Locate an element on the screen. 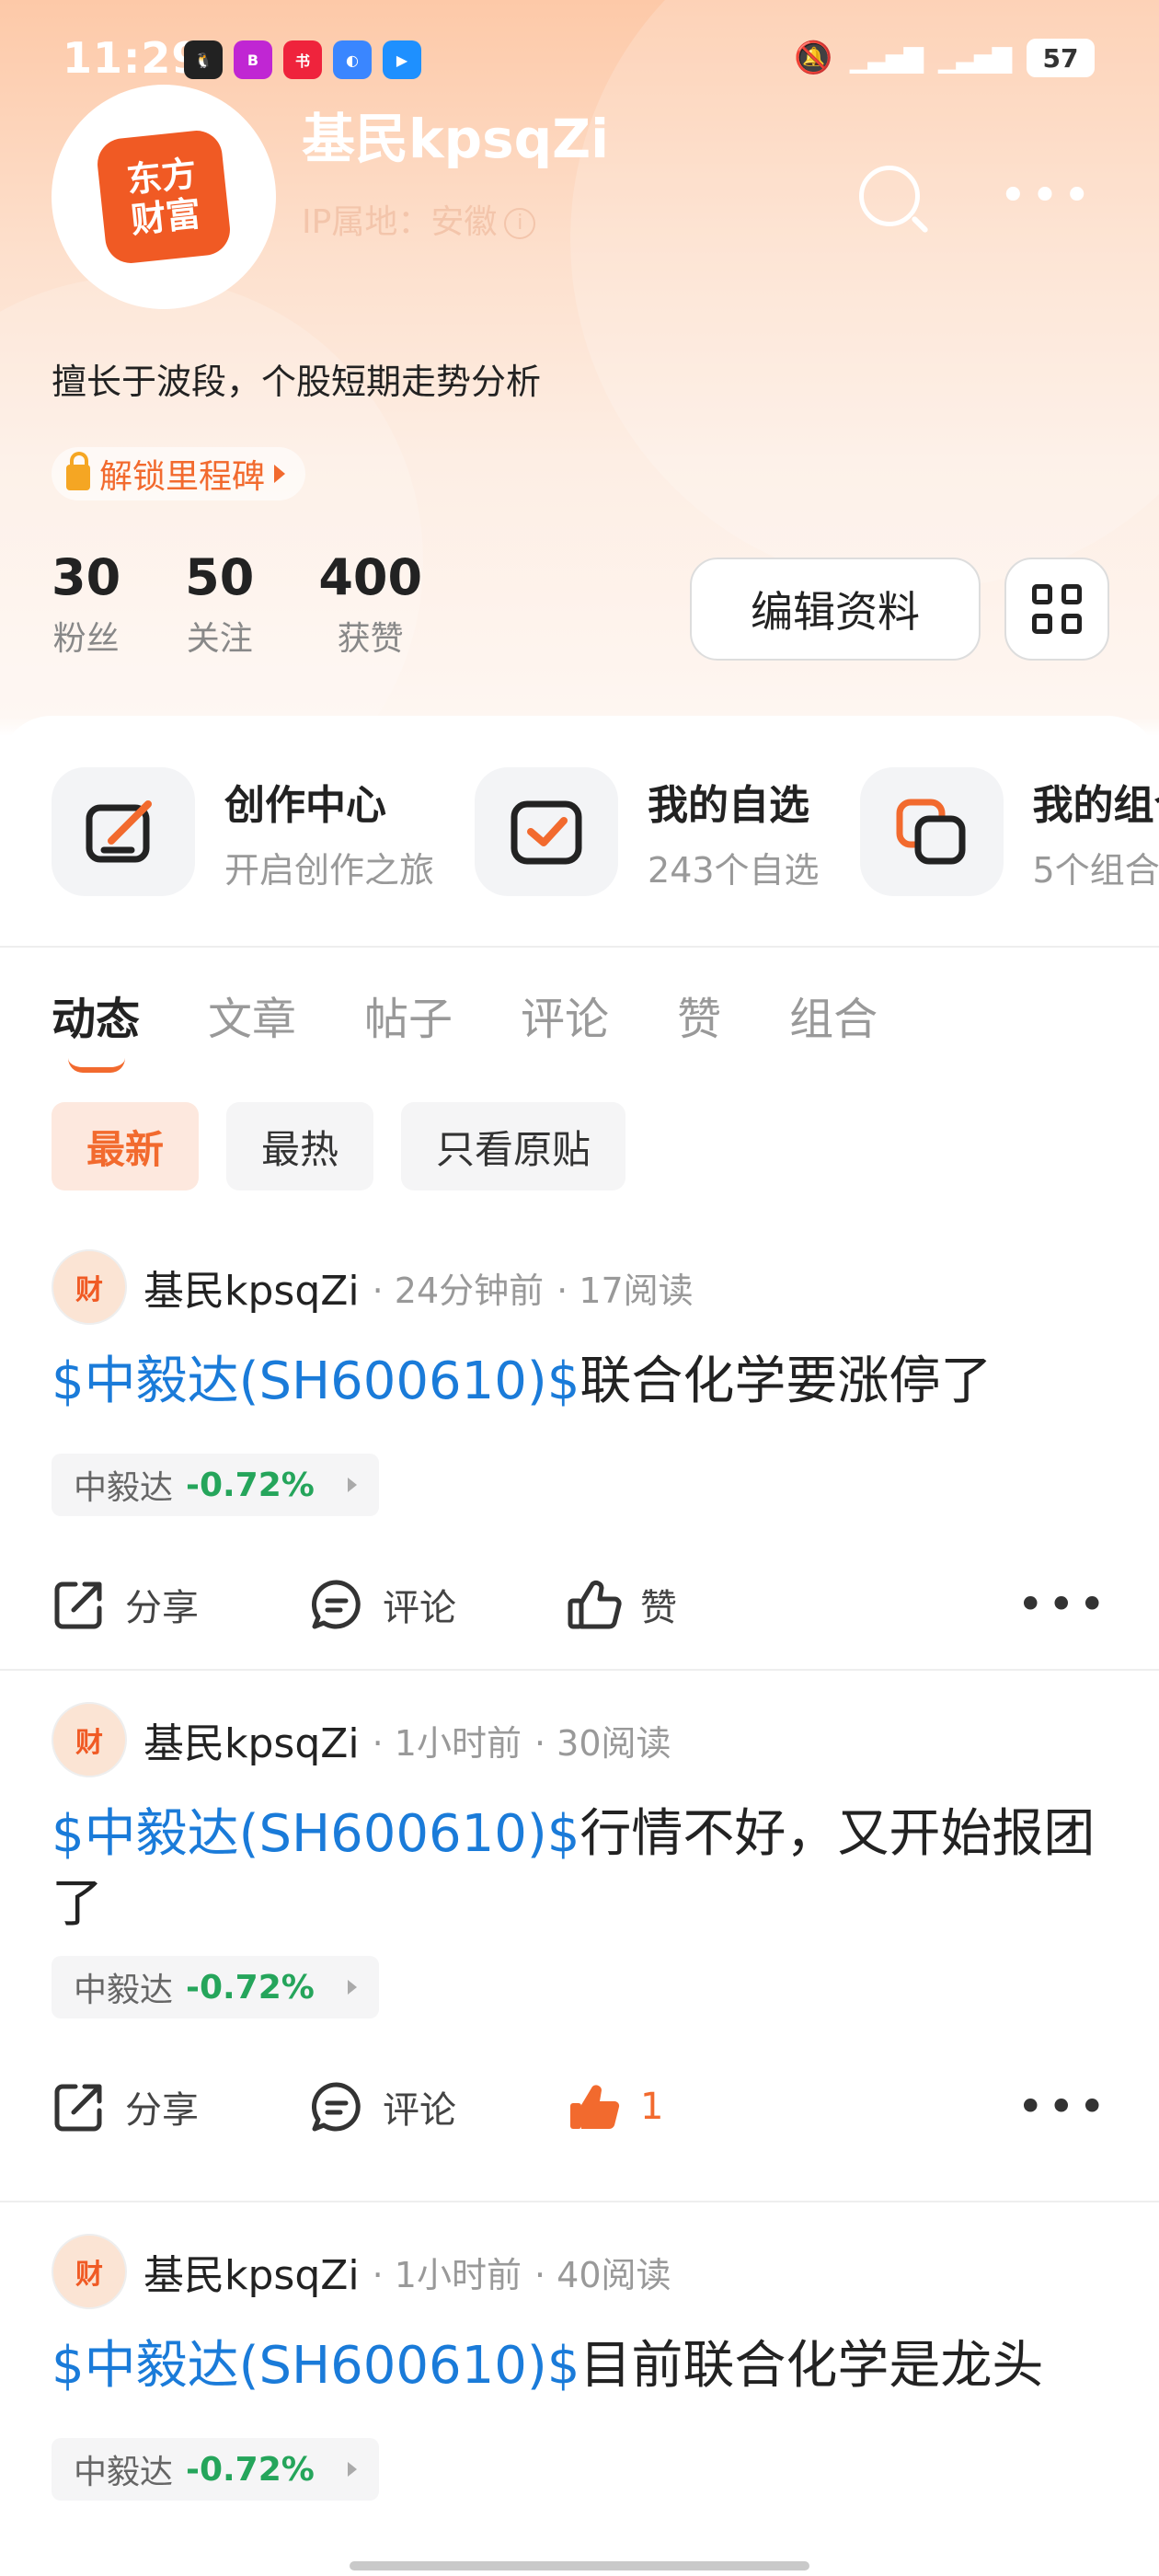  stat-fans: 30 粉丝 is located at coordinates (86, 604).